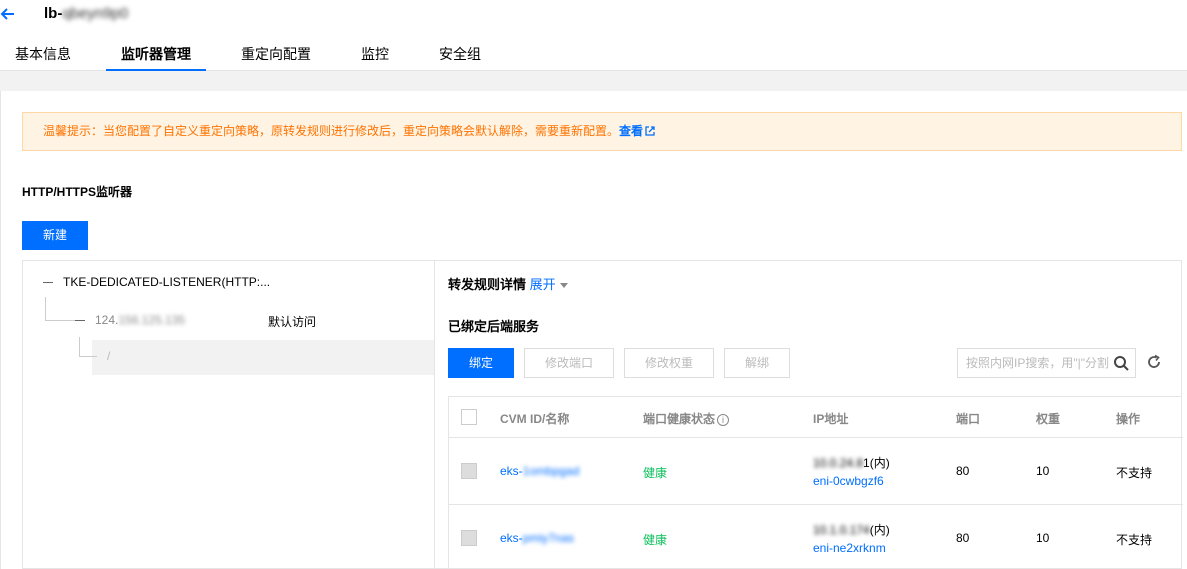 The image size is (1187, 569). Describe the element at coordinates (851, 463) in the screenshot. I see `ip-address: 10.0.24.81(内)` at that location.